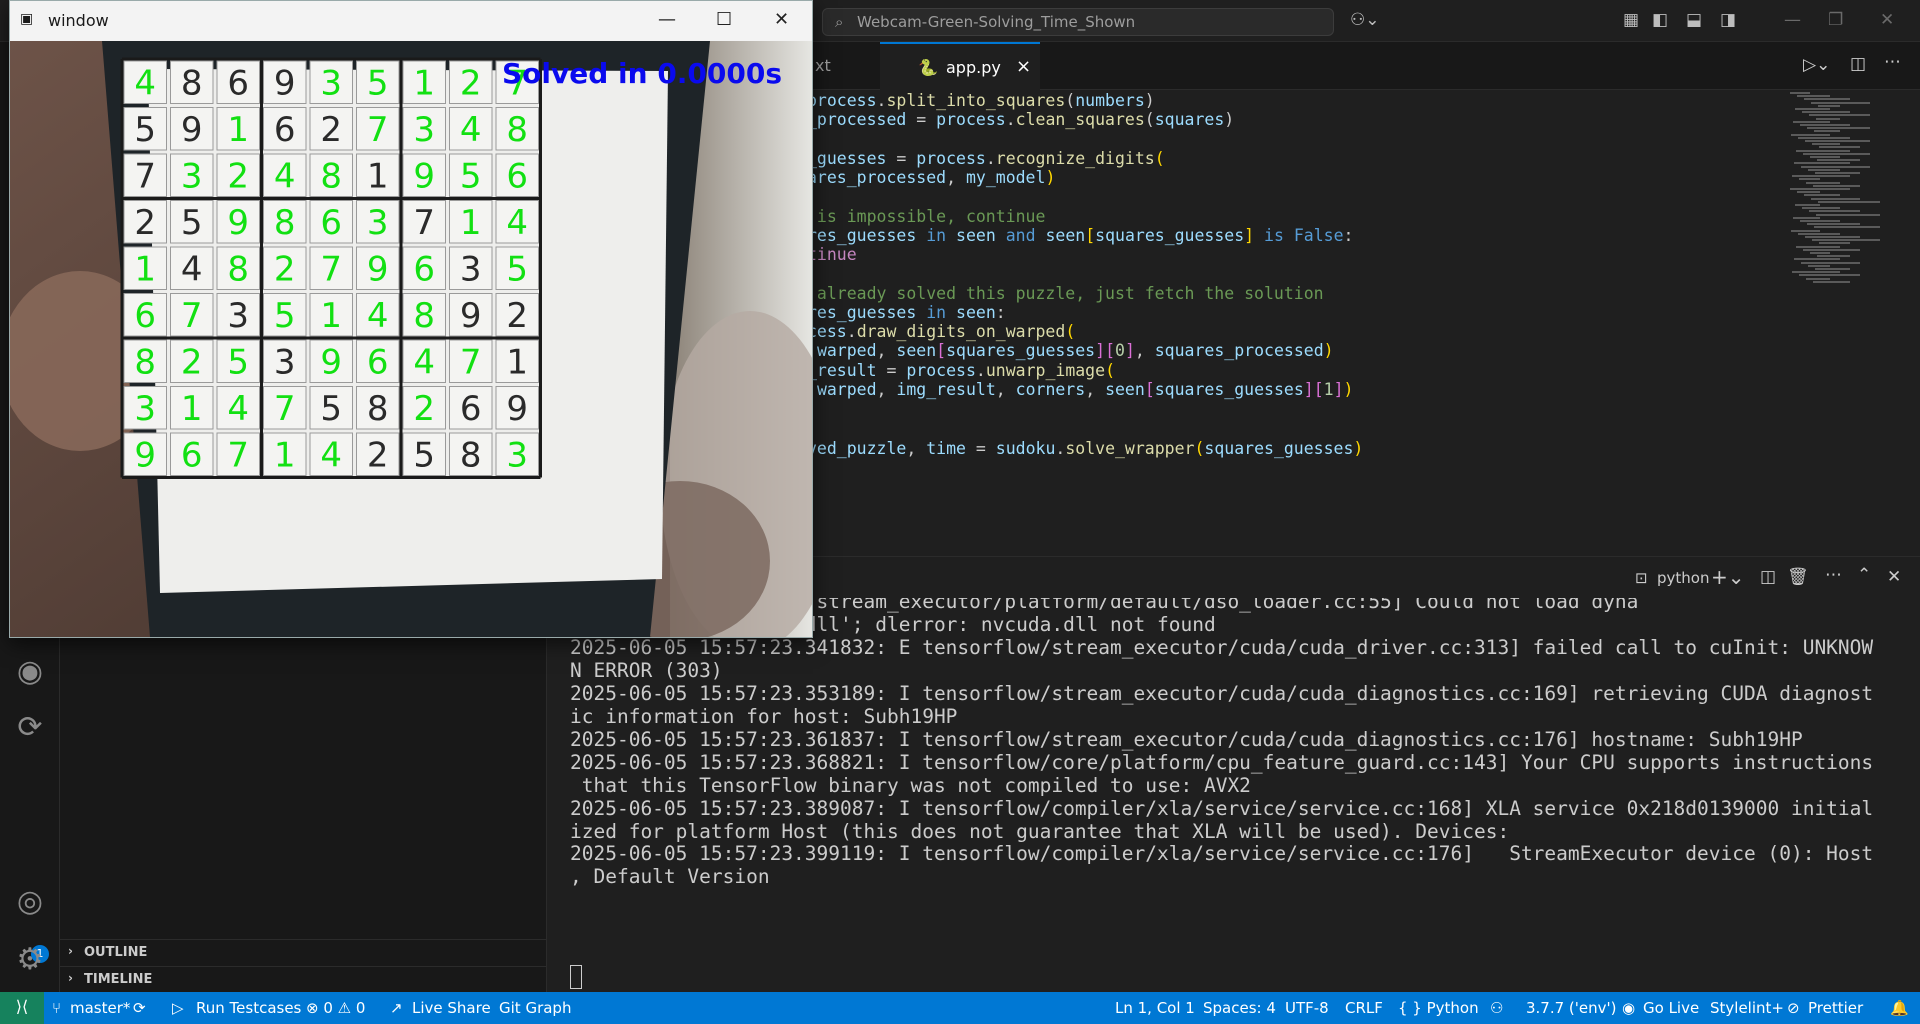 This screenshot has height=1024, width=1920. Describe the element at coordinates (1840, 192) in the screenshot. I see `minimap` at that location.